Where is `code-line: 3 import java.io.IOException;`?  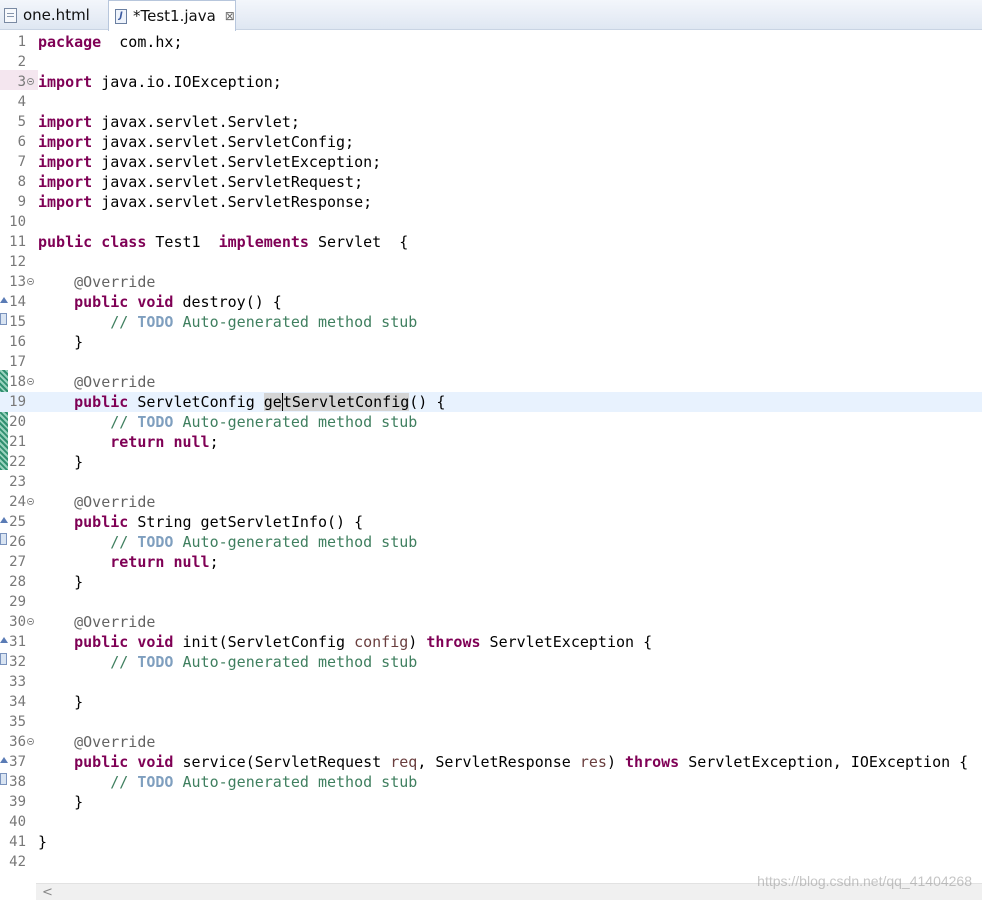
code-line: 3 import java.io.IOException; is located at coordinates (491, 82).